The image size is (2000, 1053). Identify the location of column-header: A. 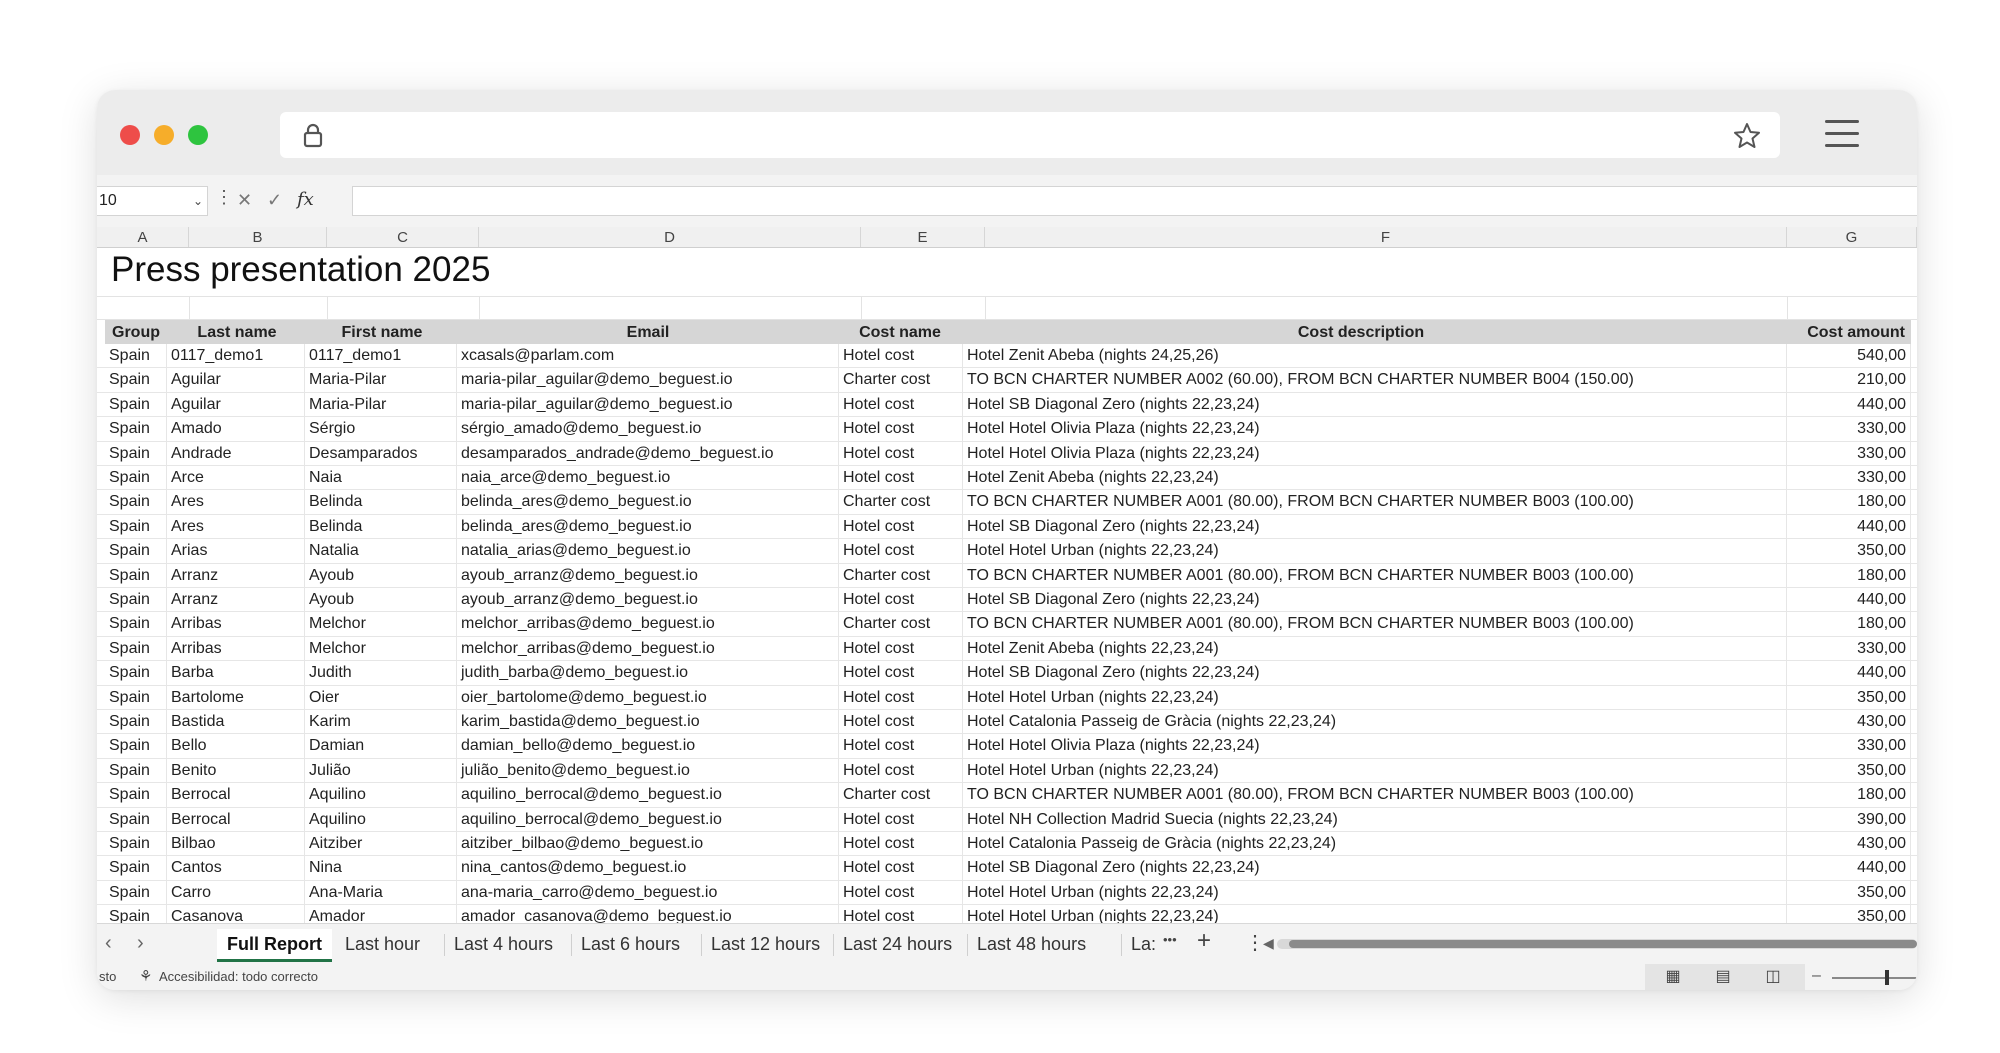
(143, 237).